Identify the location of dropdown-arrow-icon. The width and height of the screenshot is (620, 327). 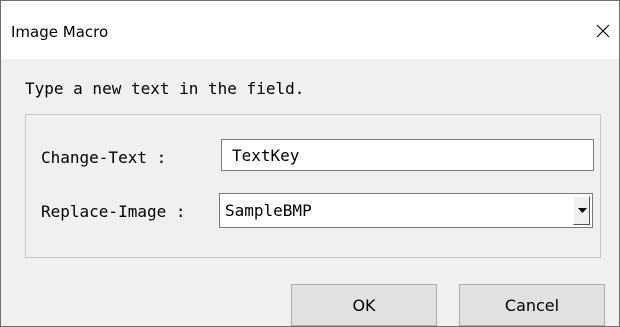
(582, 210).